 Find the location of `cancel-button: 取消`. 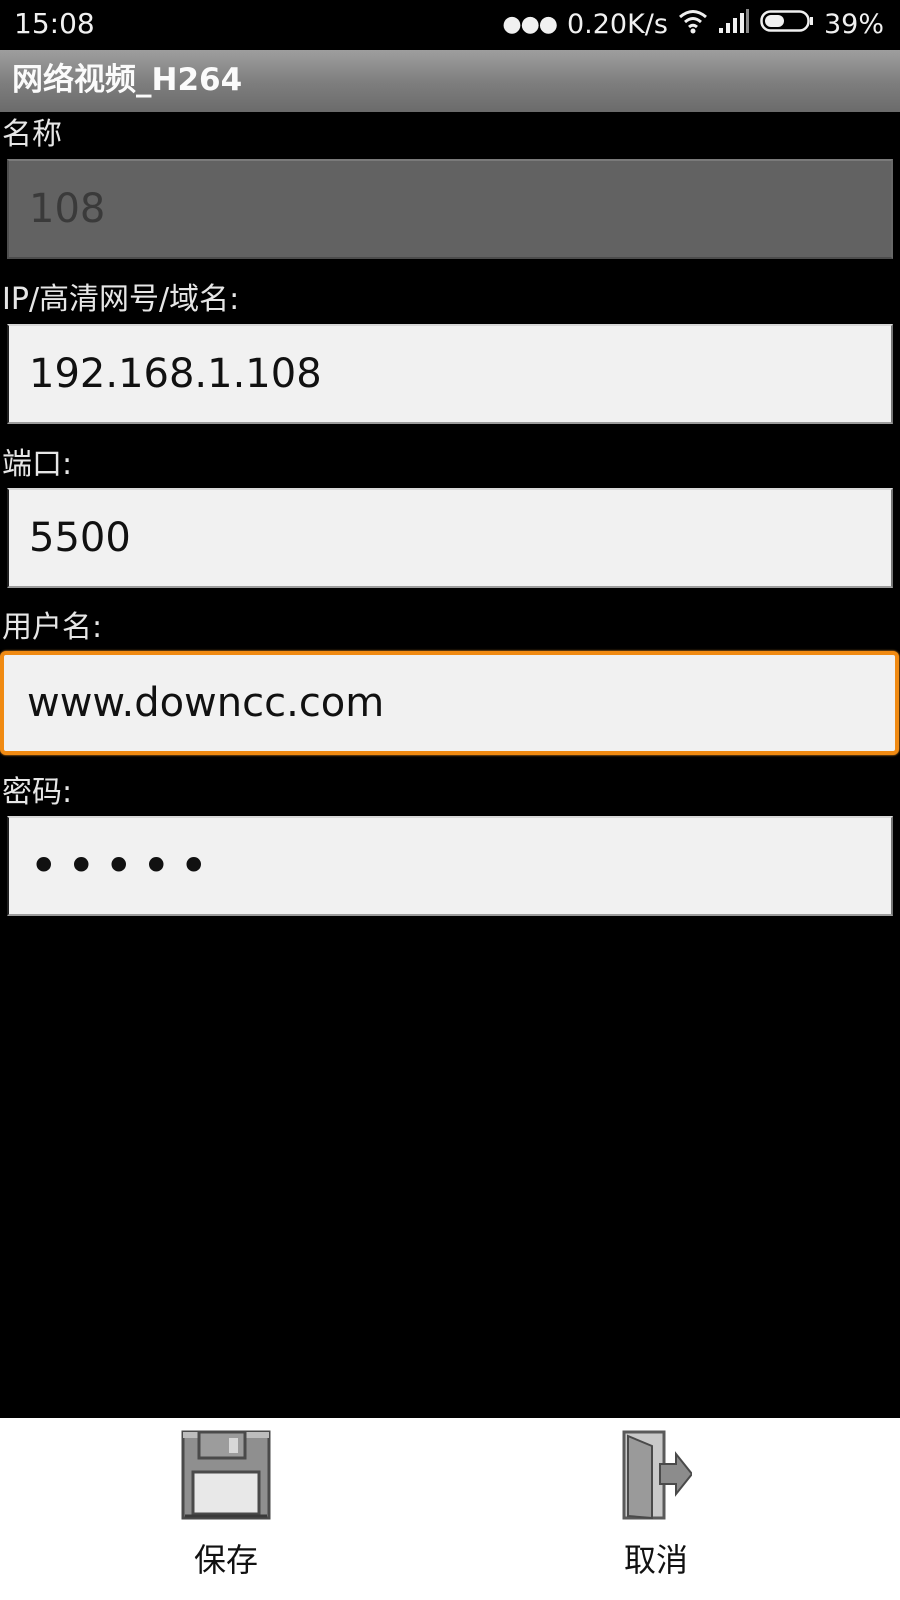

cancel-button: 取消 is located at coordinates (675, 1509).